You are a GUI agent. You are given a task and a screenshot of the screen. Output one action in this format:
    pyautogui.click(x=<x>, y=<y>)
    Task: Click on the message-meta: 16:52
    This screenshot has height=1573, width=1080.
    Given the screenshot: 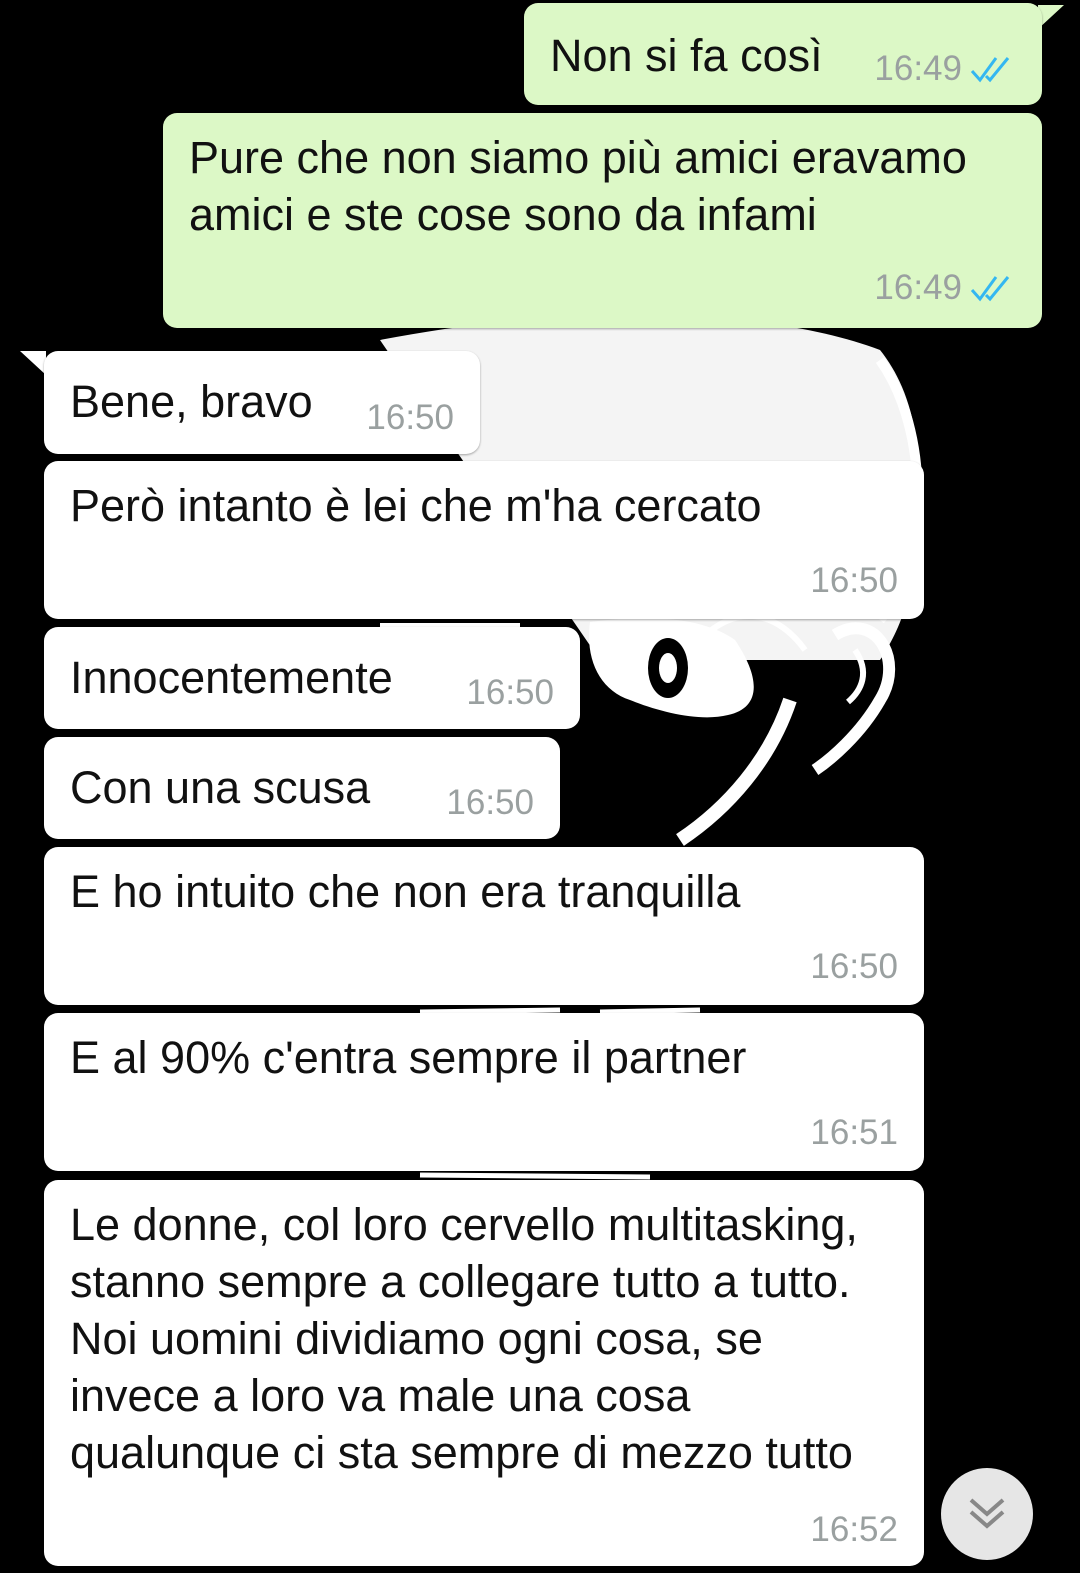 What is the action you would take?
    pyautogui.click(x=854, y=1530)
    